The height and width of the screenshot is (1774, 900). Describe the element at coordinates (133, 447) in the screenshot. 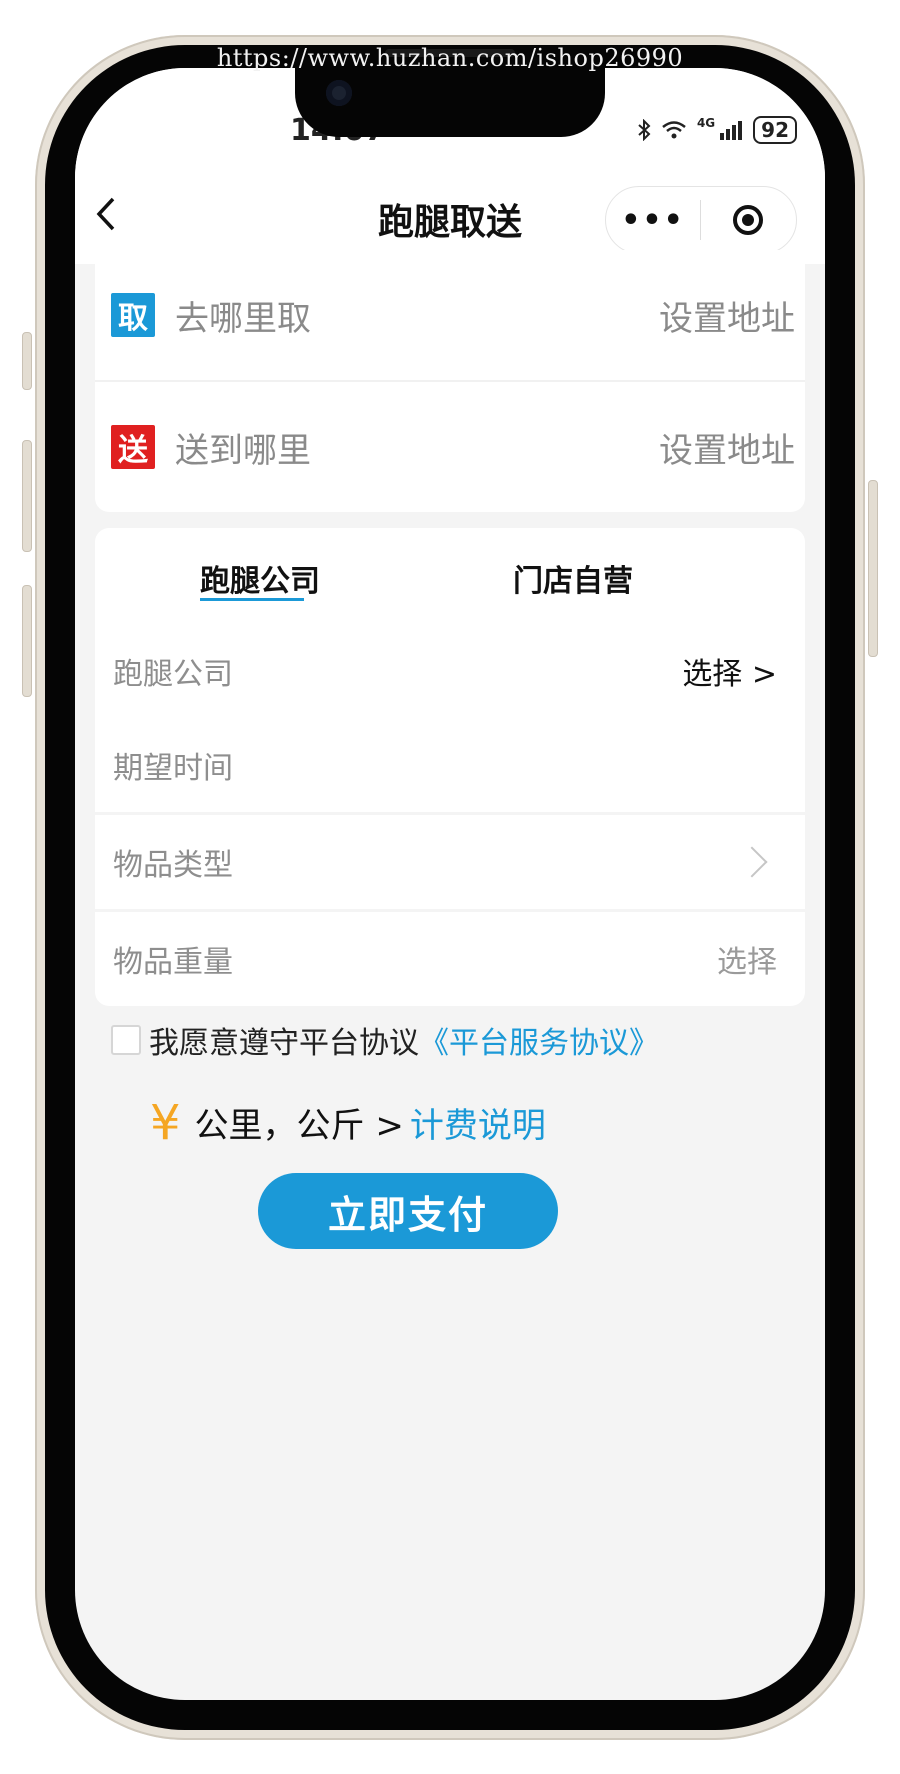

I see `dropoff-badge: 送` at that location.